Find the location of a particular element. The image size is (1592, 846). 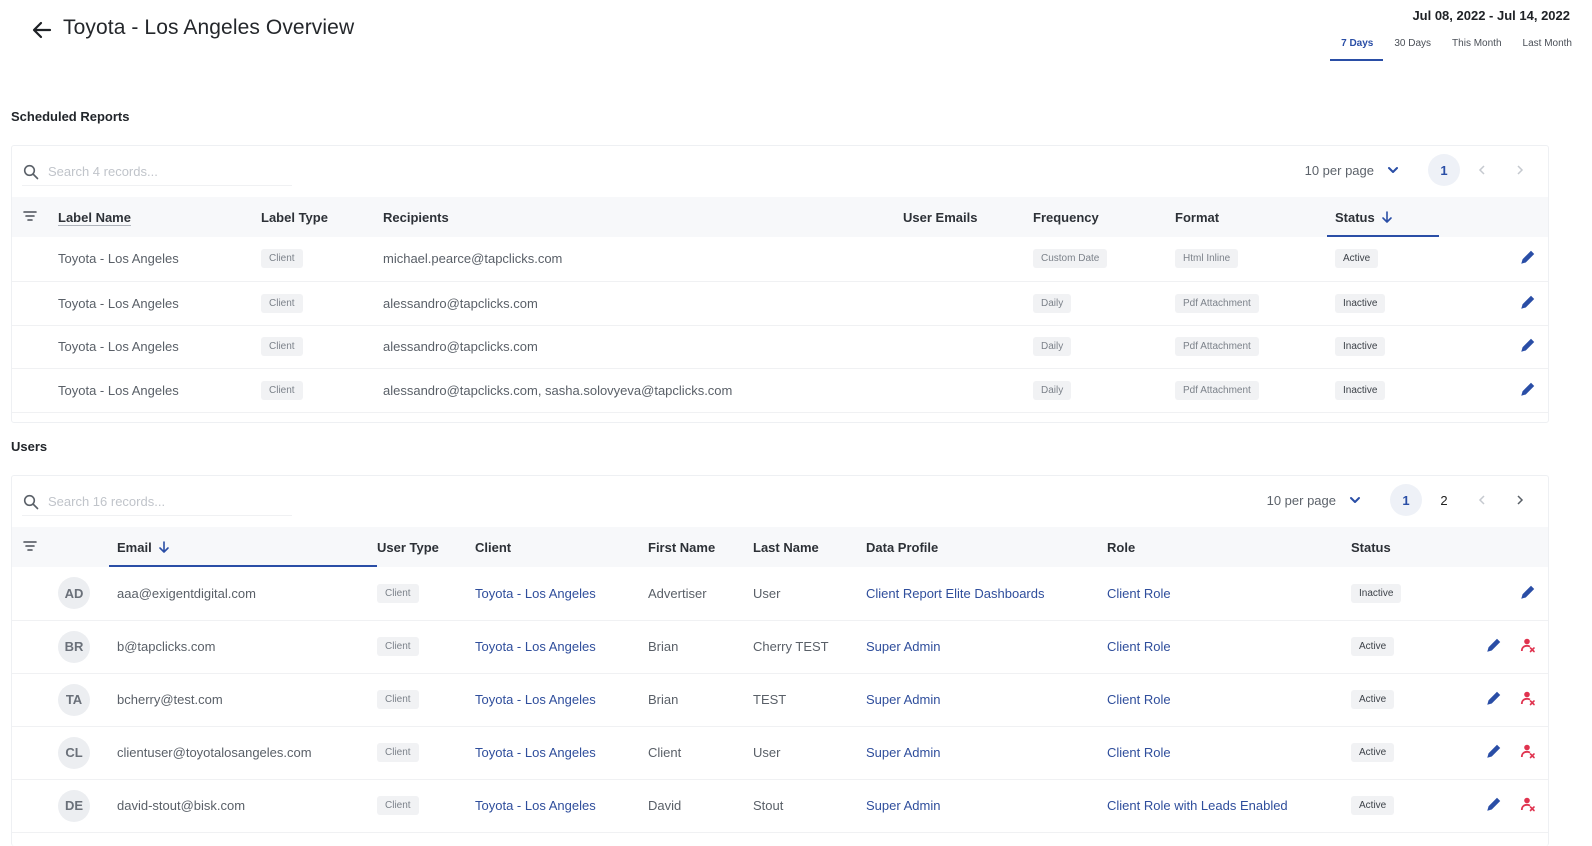

email-cell: bcherry@test.com is located at coordinates (247, 700).